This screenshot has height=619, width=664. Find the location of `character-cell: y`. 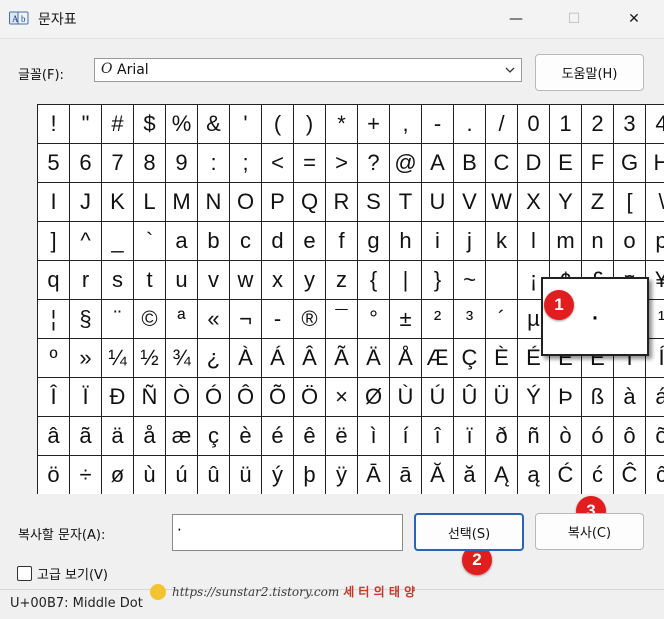

character-cell: y is located at coordinates (310, 280).